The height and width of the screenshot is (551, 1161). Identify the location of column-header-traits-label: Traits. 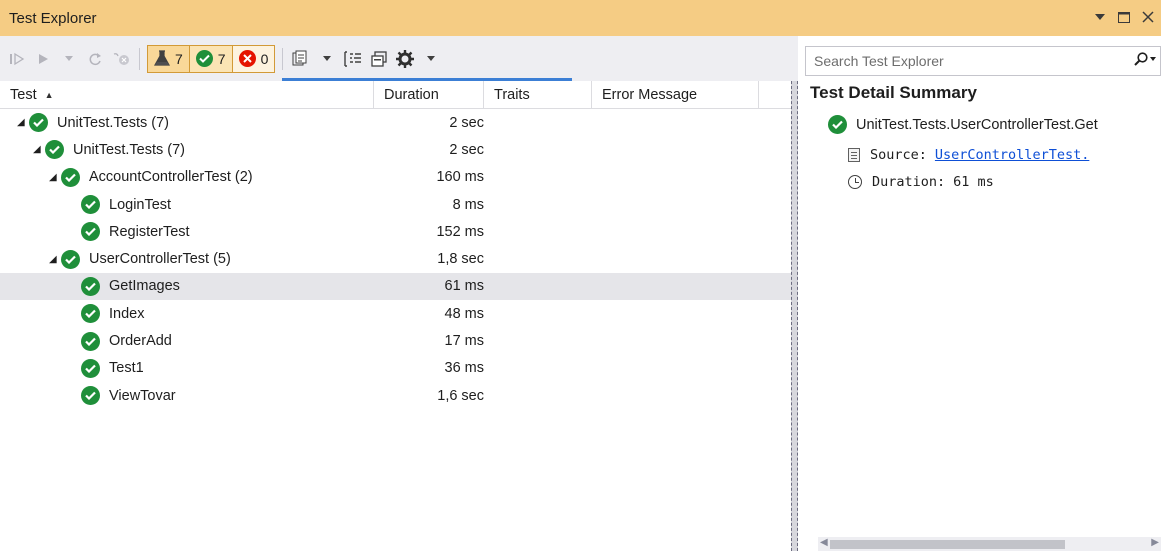
(512, 95).